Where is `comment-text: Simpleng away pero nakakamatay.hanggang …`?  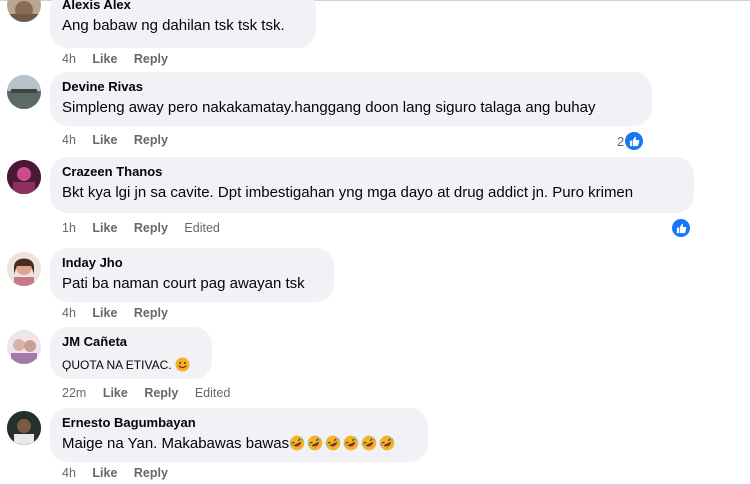
comment-text: Simpleng away pero nakakamatay.hanggang … is located at coordinates (329, 107).